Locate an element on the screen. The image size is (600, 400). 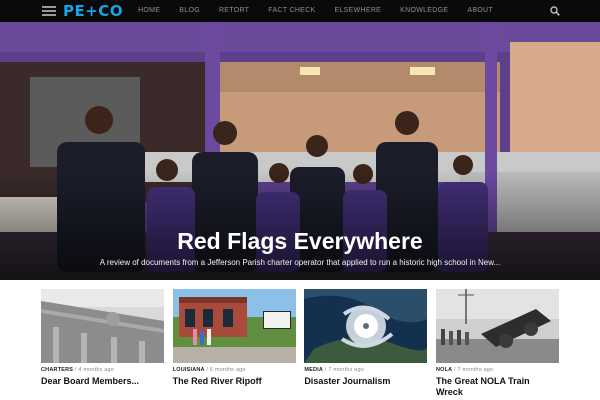
nav-elsewhere: ELSEWHERE is located at coordinates (357, 11).